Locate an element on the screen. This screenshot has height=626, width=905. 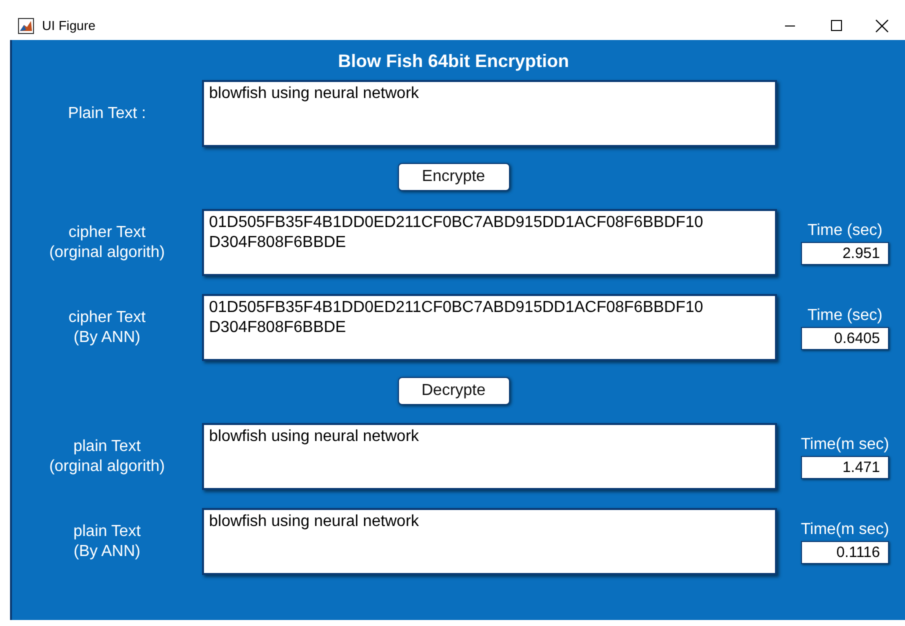
action-button: Decrypte is located at coordinates (454, 391).